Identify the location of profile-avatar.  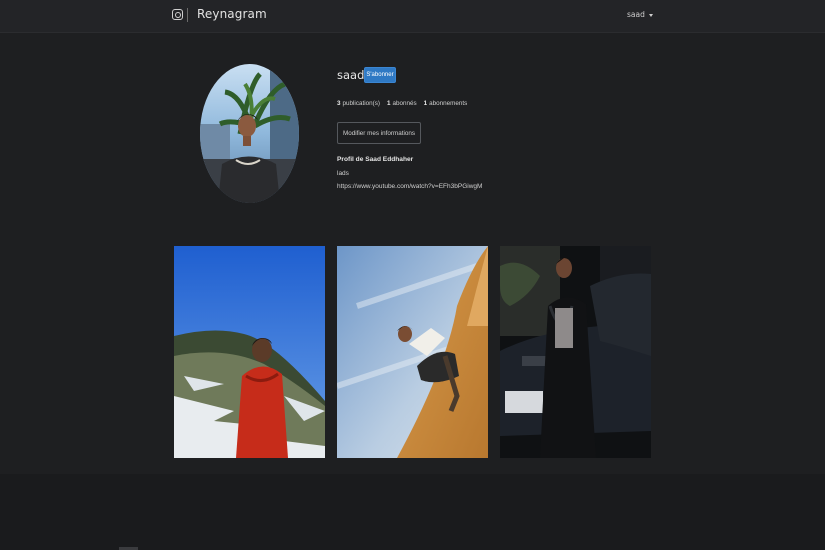
(249, 133).